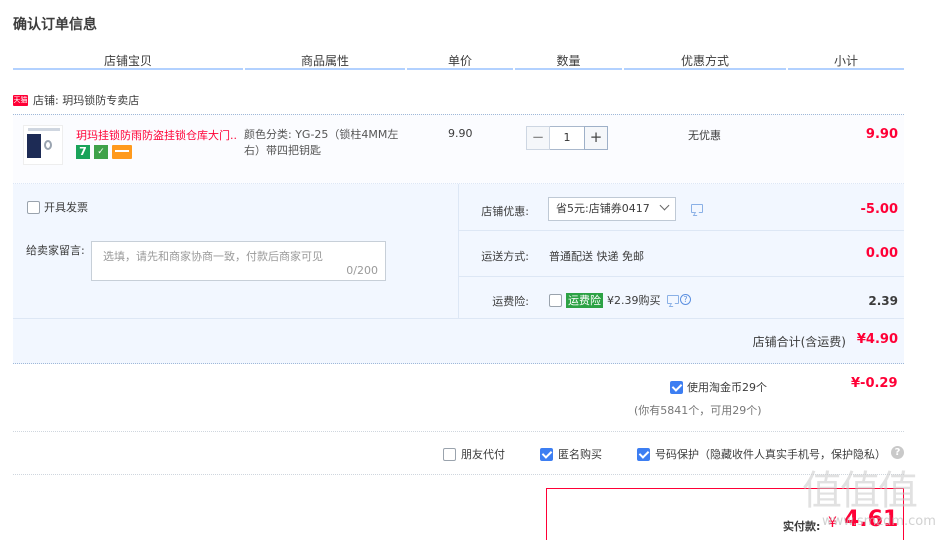 The width and height of the screenshot is (949, 540). I want to click on quantity-stepper: − 1 +, so click(567, 138).